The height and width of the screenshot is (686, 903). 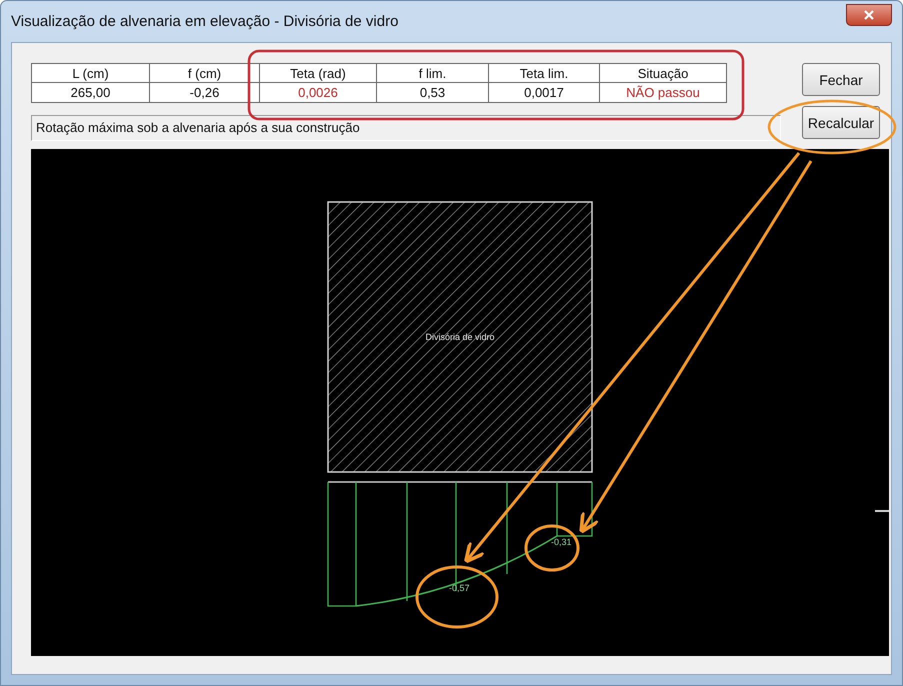 I want to click on close-button, so click(x=869, y=15).